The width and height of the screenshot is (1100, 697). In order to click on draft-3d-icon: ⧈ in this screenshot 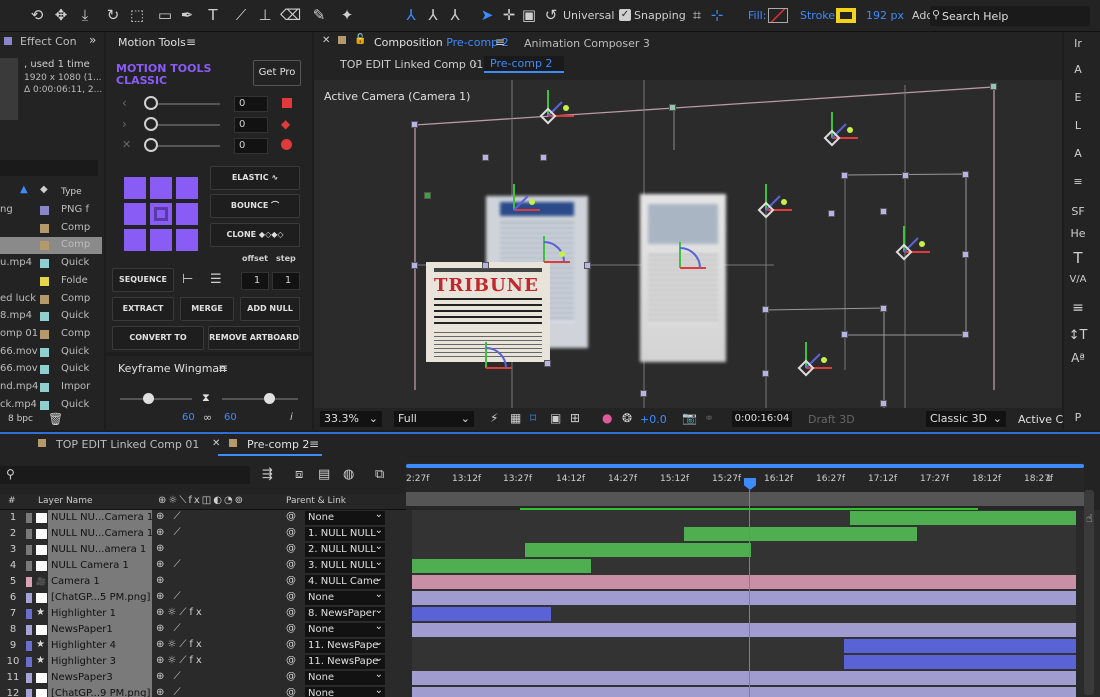, I will do `click(299, 474)`.